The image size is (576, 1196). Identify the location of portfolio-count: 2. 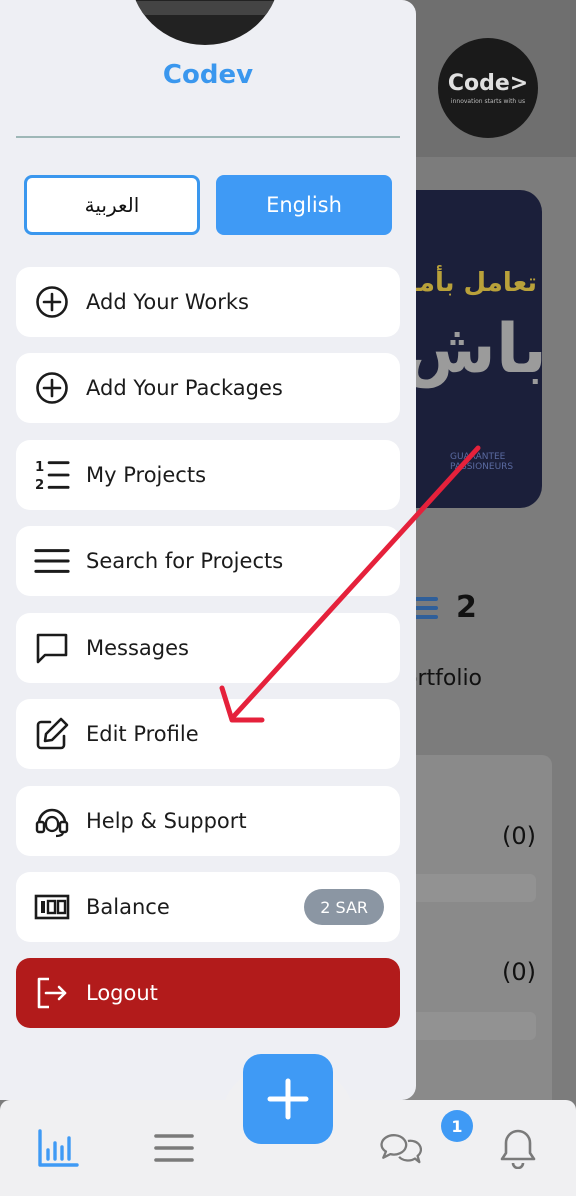
(444, 607).